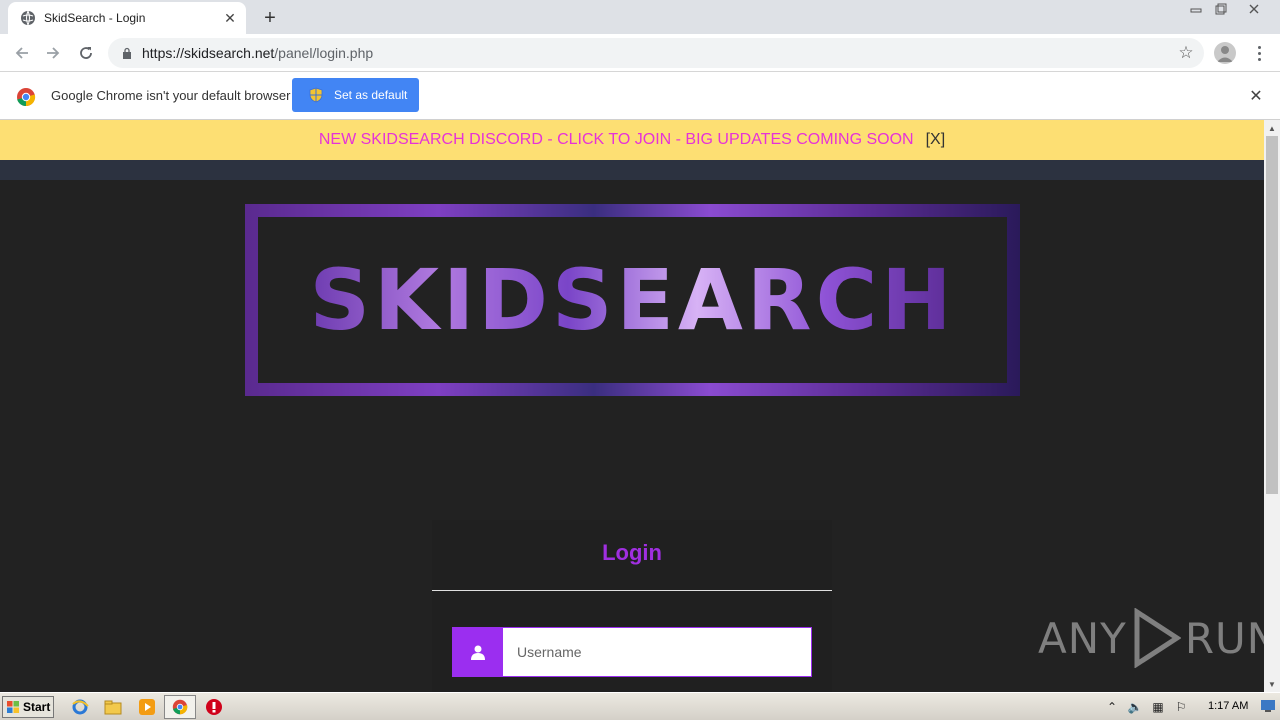 This screenshot has width=1280, height=720. I want to click on set-as-default-button: Set as default, so click(355, 95).